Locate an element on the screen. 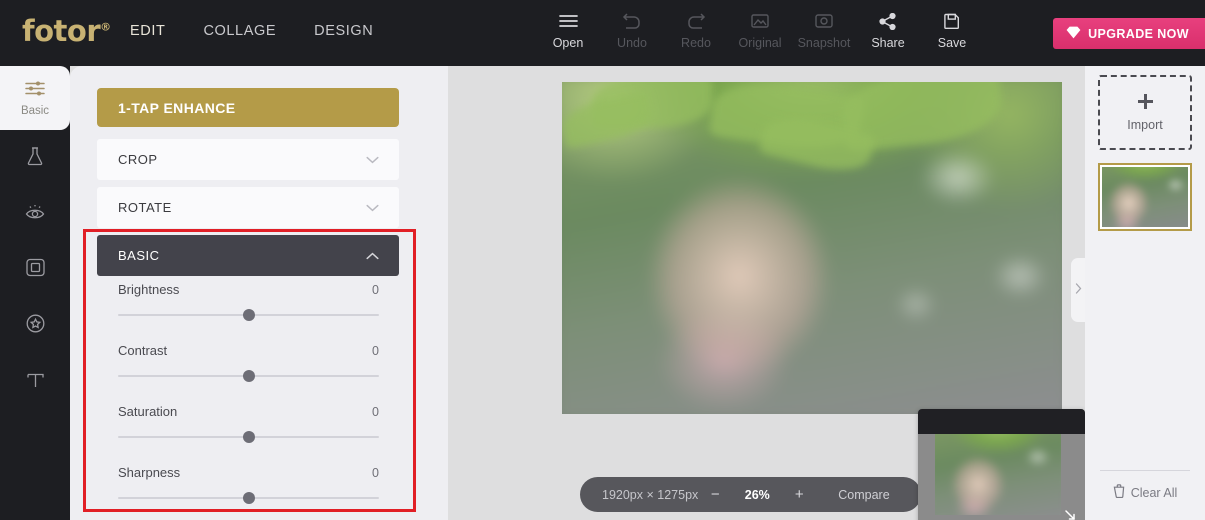 This screenshot has height=520, width=1205. nav-item-edit: EDIT is located at coordinates (147, 31).